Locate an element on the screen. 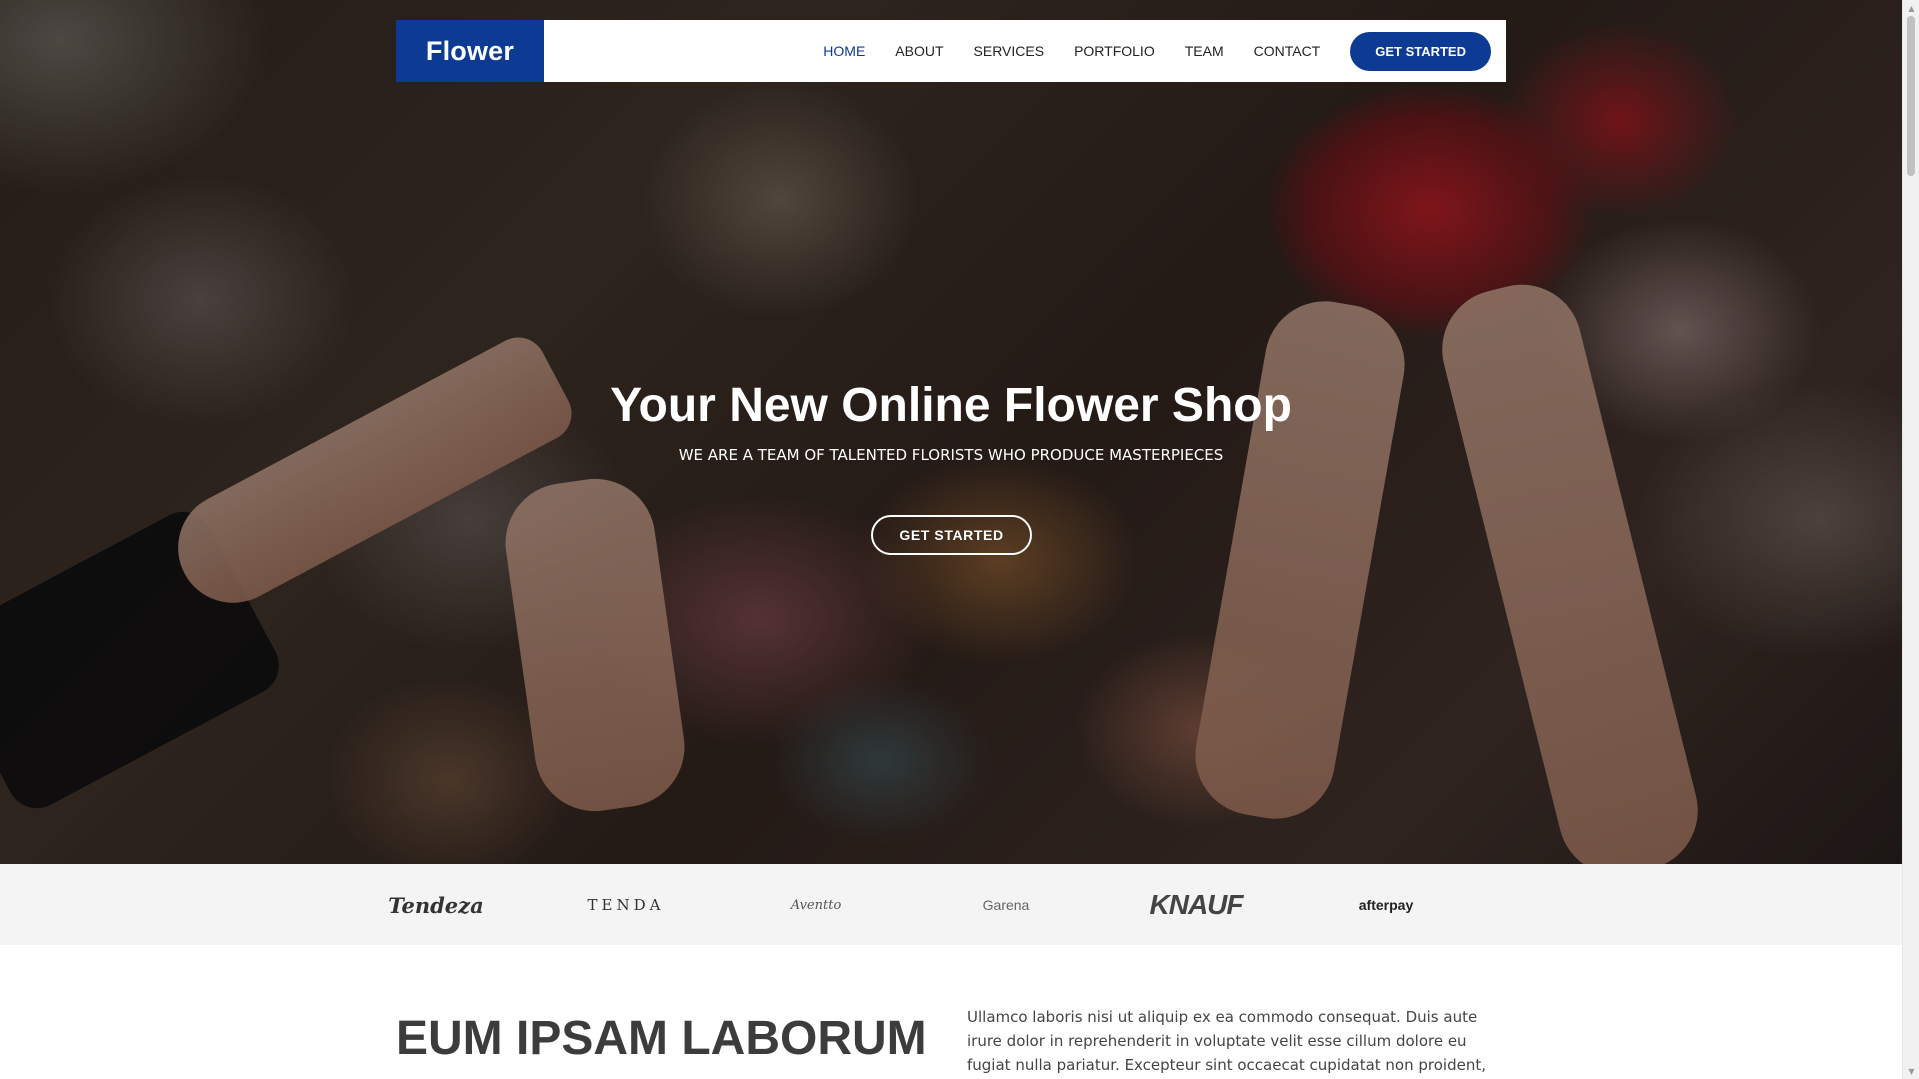 The image size is (1919, 1079). header-get-started-button: GET STARTED is located at coordinates (1420, 51).